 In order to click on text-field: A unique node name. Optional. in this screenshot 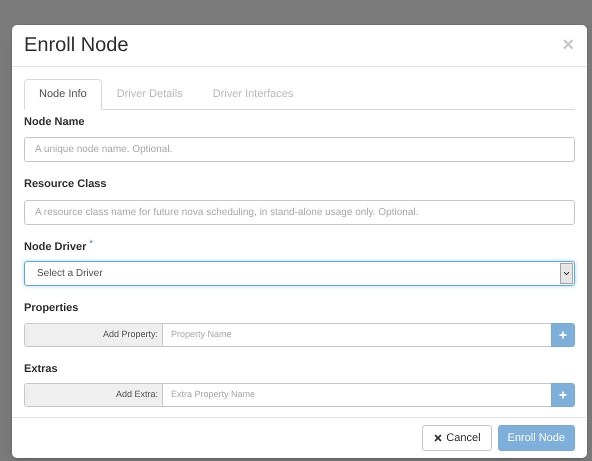, I will do `click(299, 149)`.